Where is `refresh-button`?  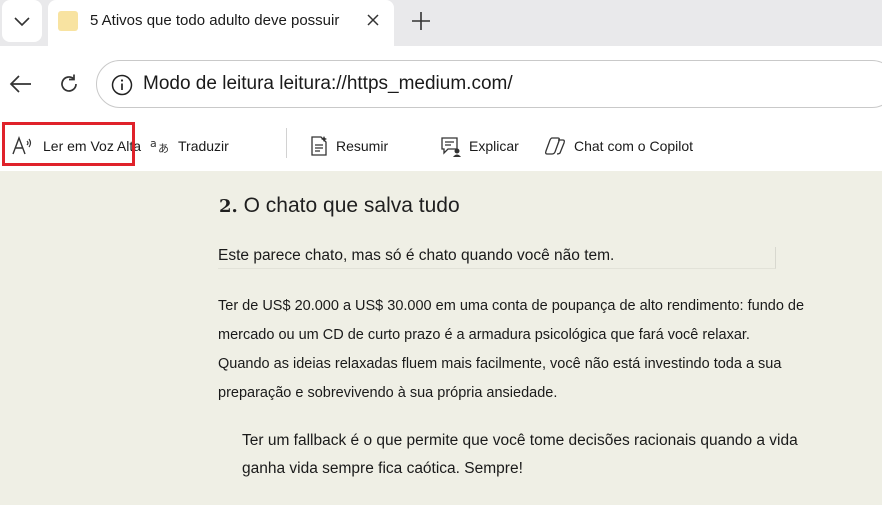
refresh-button is located at coordinates (69, 84).